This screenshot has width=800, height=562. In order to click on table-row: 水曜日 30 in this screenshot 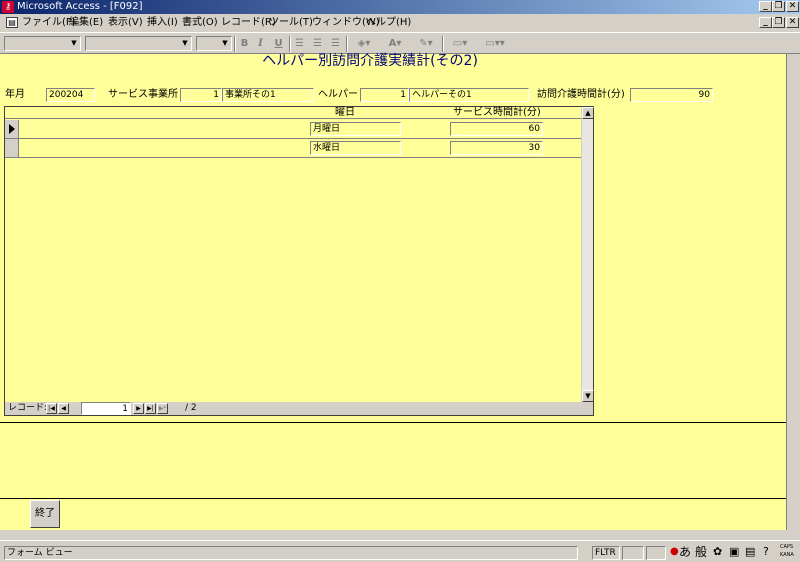, I will do `click(293, 148)`.